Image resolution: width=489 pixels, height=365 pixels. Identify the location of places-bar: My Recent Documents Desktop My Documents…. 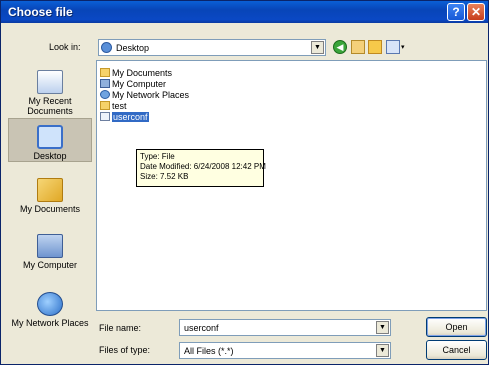
(50, 208).